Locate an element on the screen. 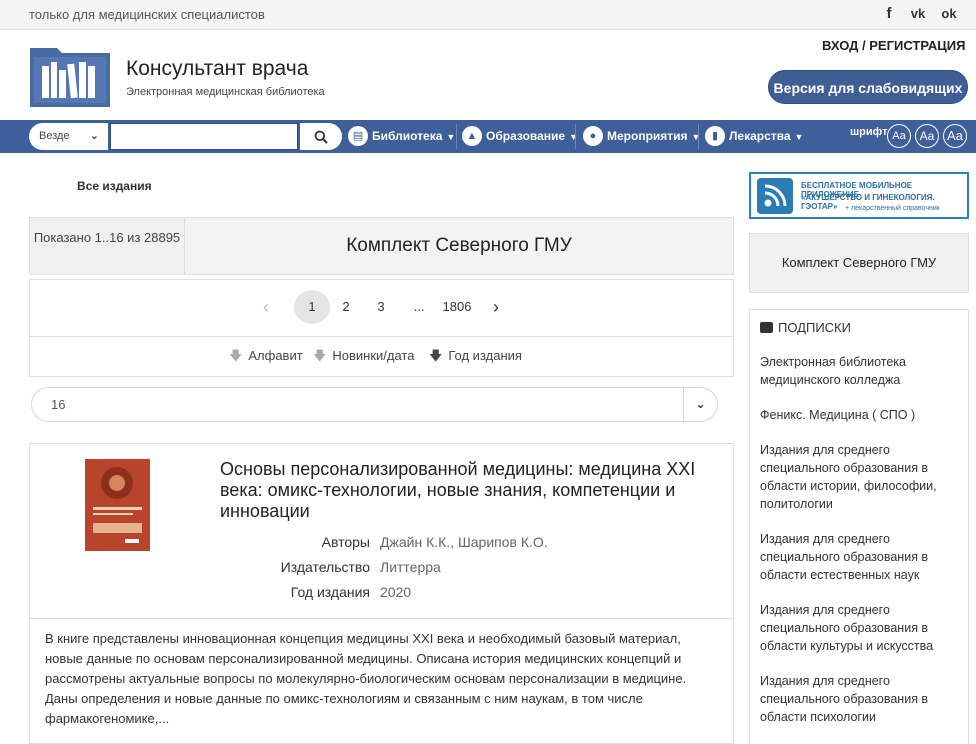 Image resolution: width=976 pixels, height=744 pixels. login-register-link: ВХОД / РЕГИСТРАЦИЯ is located at coordinates (893, 45).